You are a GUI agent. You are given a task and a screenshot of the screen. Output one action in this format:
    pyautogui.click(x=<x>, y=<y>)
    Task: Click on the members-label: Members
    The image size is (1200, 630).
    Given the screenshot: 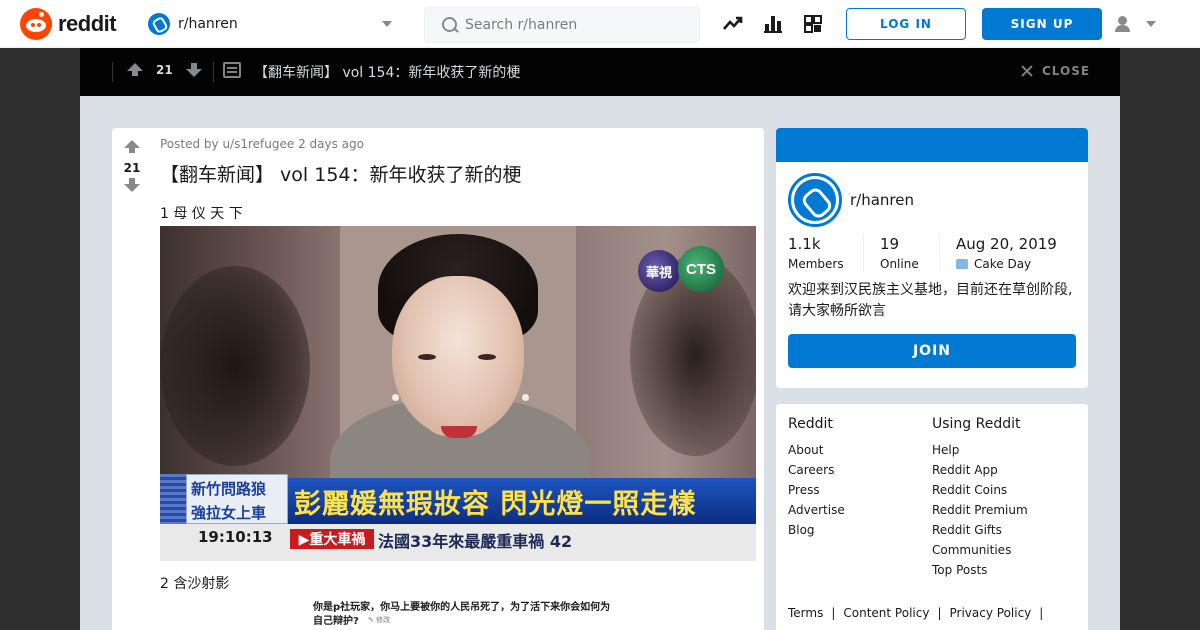 What is the action you would take?
    pyautogui.click(x=816, y=264)
    